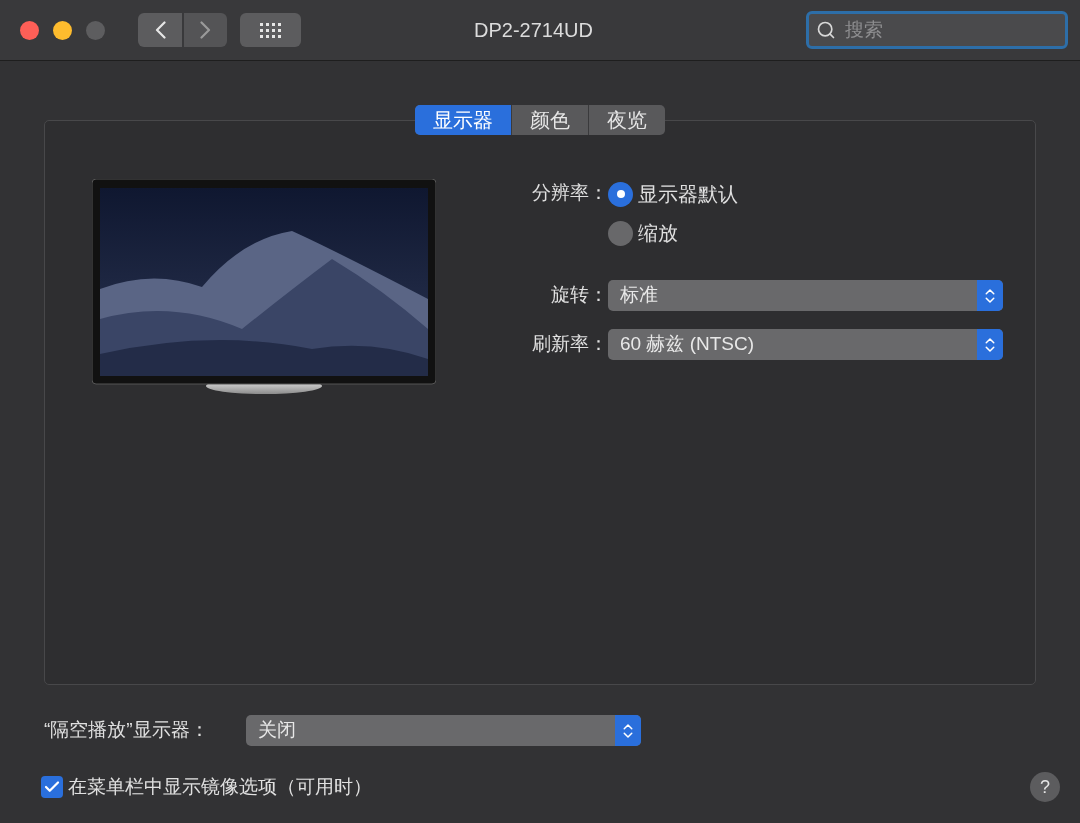  Describe the element at coordinates (534, 30) in the screenshot. I see `window-title: DP2-2714UD` at that location.